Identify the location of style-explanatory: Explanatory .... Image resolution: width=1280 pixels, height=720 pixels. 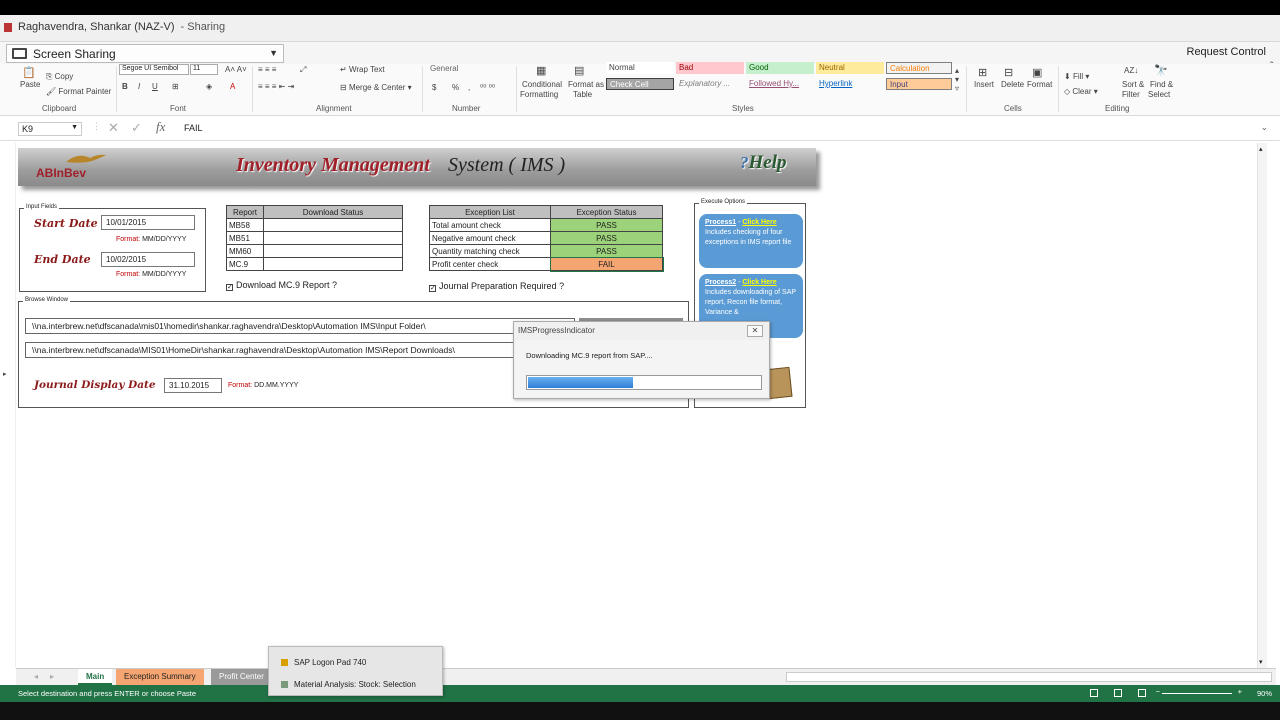
(710, 84).